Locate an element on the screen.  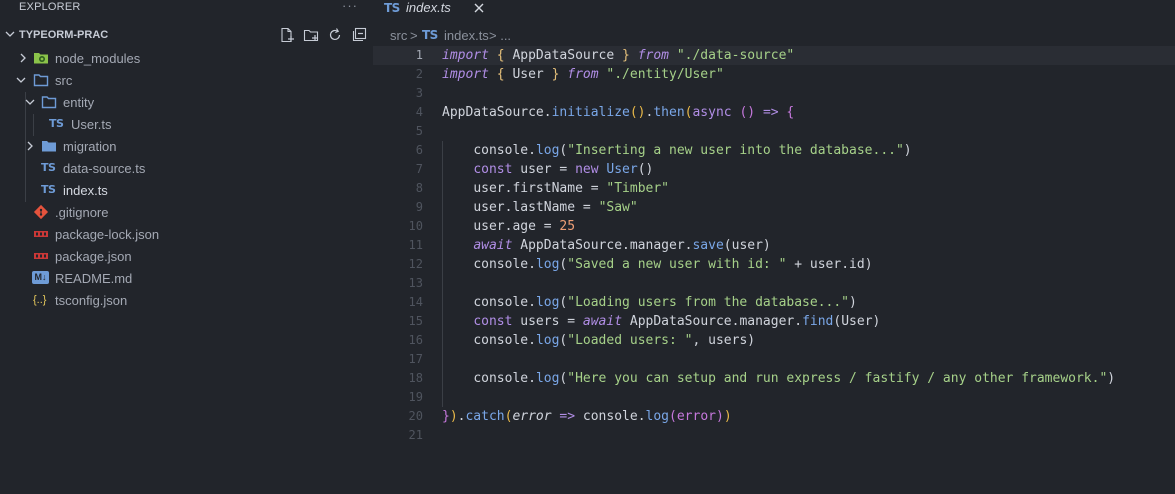
identifier: User is located at coordinates (528, 74).